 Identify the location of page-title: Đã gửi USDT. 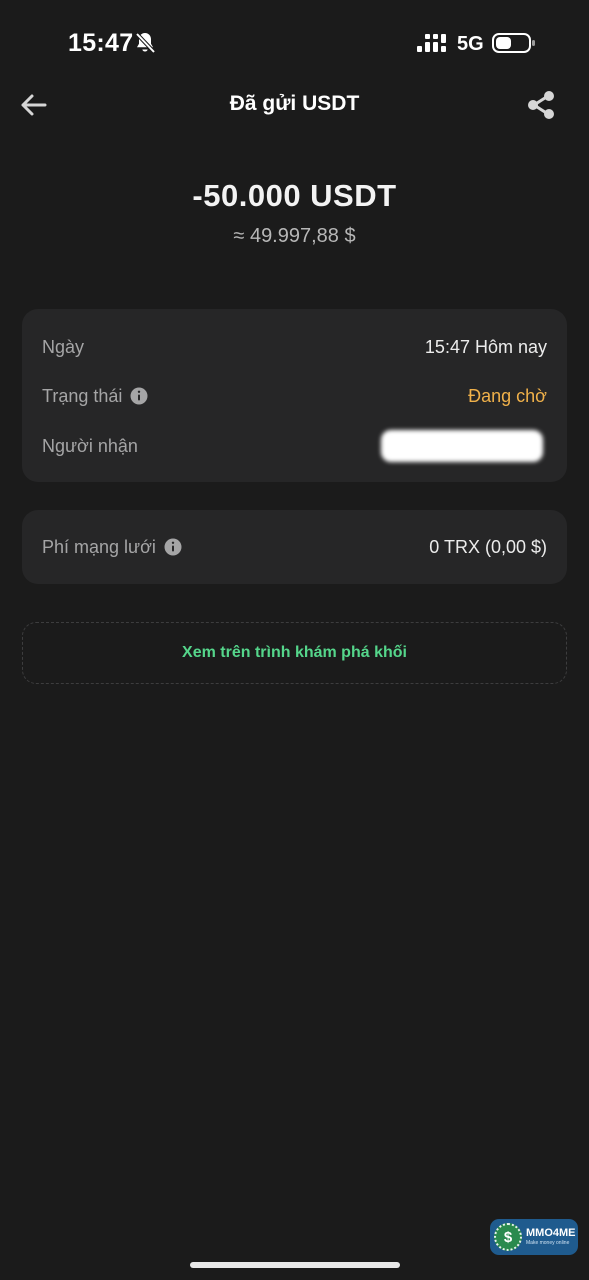
(294, 103).